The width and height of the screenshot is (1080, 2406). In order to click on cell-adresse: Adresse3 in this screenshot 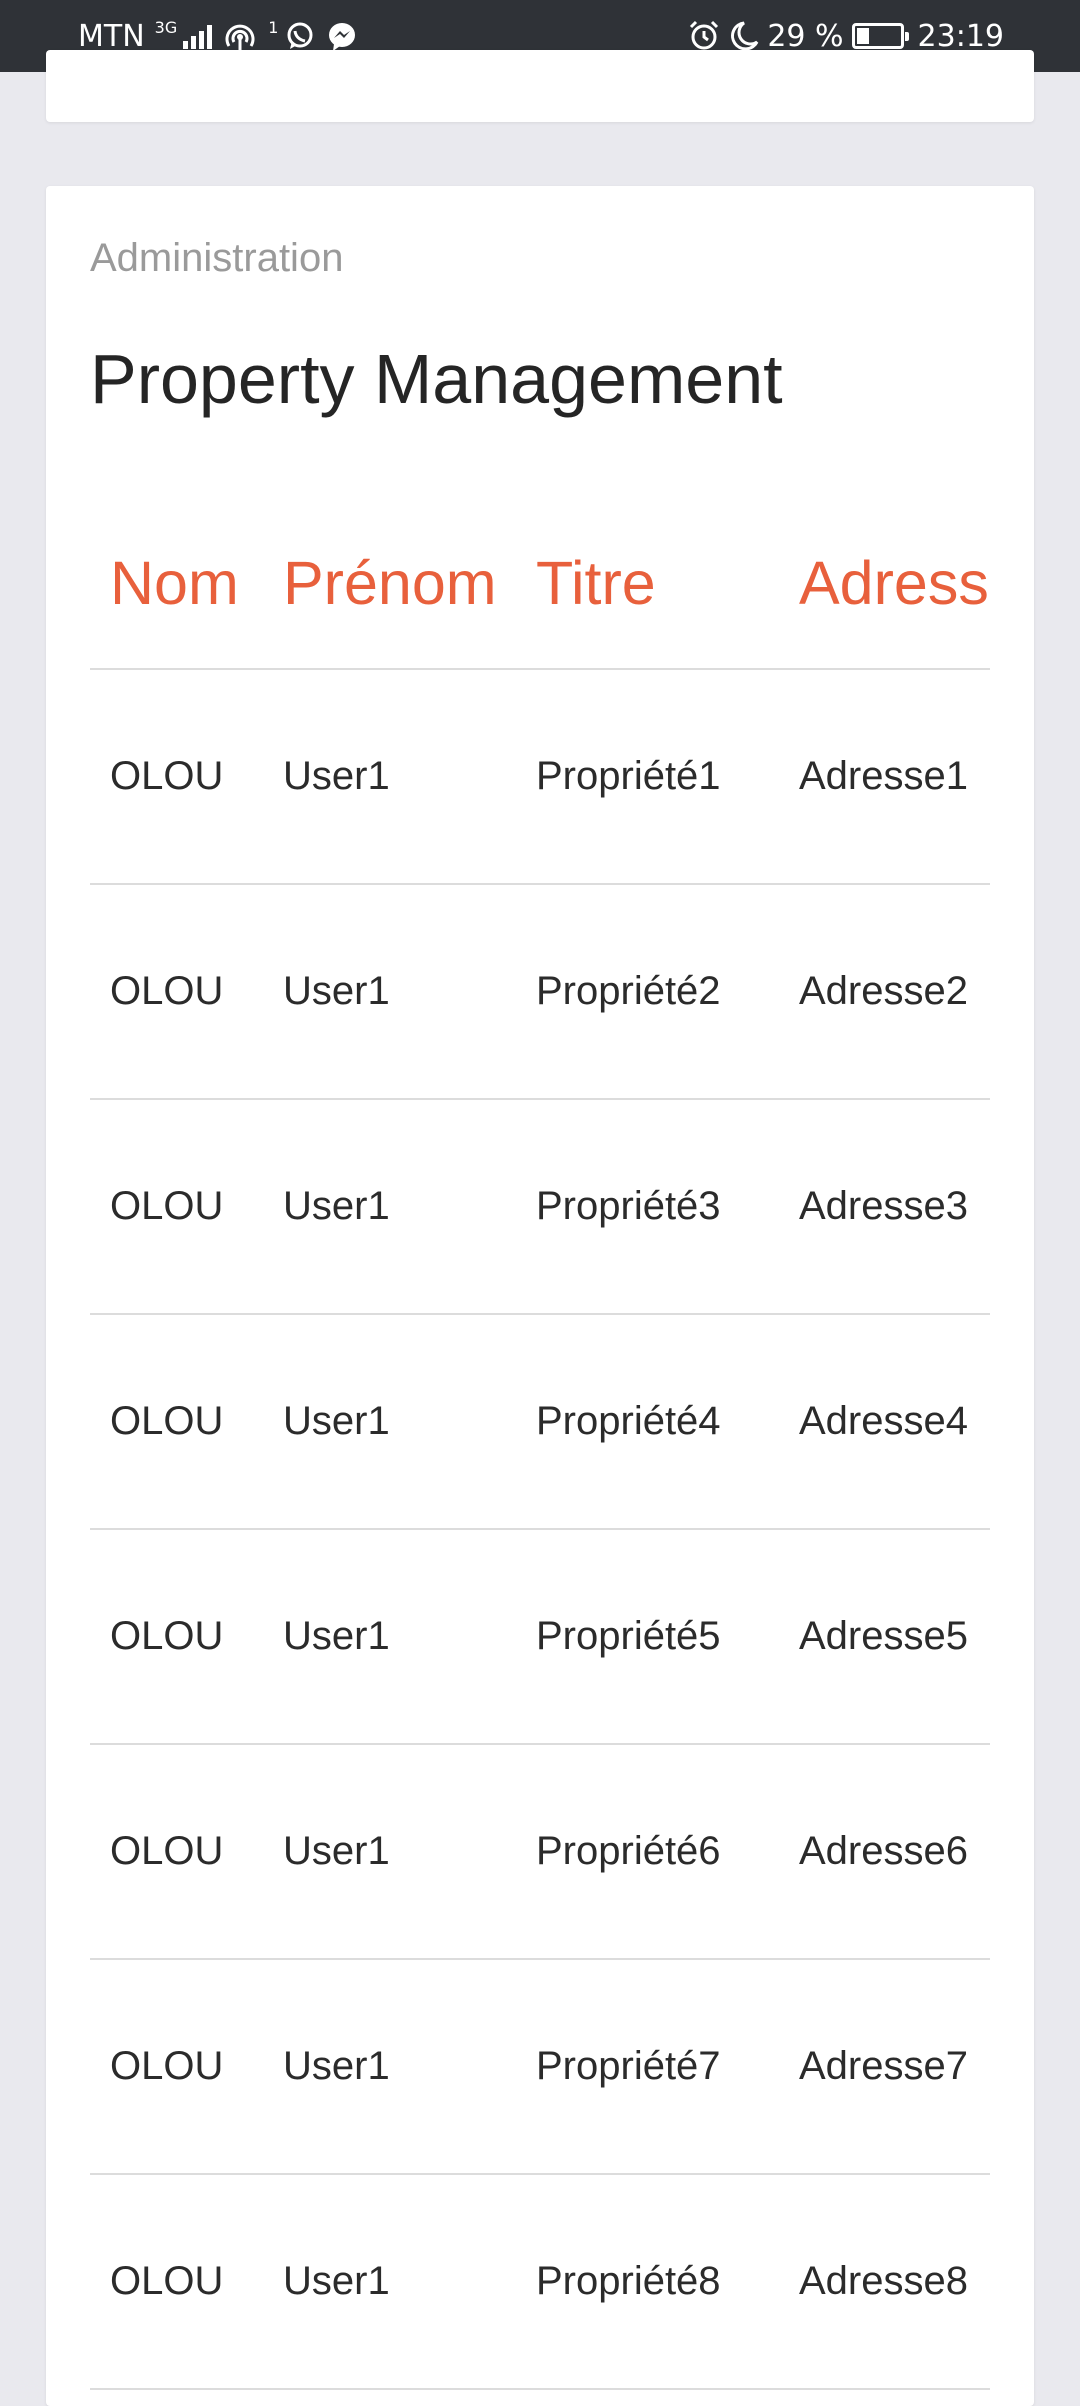, I will do `click(884, 1207)`.